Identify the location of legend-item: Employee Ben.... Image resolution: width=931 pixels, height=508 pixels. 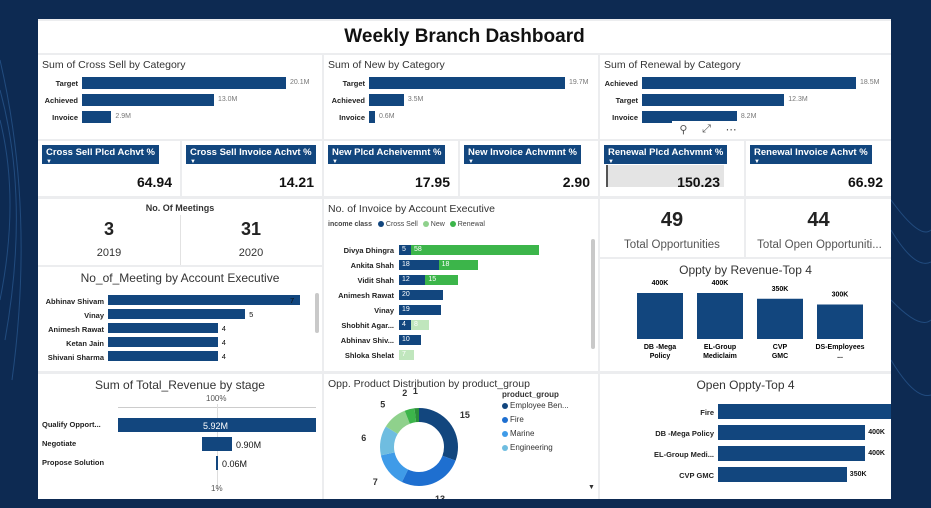
(535, 405).